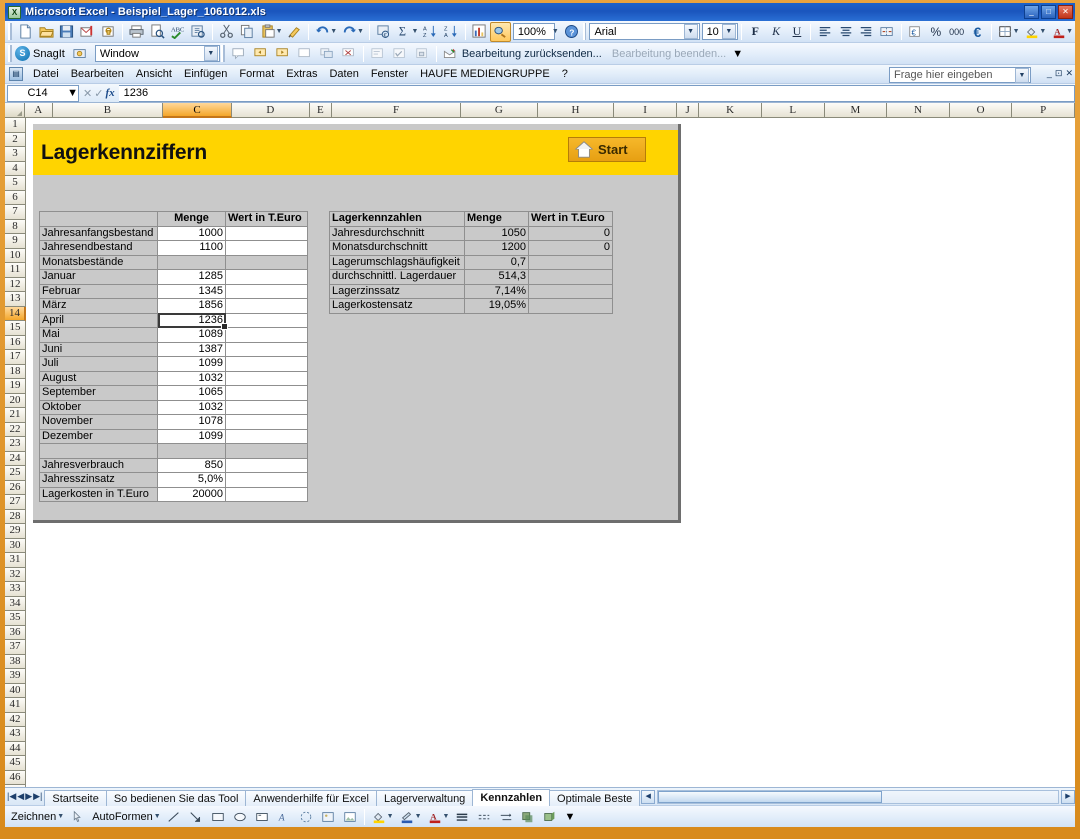 The image size is (1080, 839). What do you see at coordinates (1049, 73) in the screenshot?
I see `doc-minimize-button: _` at bounding box center [1049, 73].